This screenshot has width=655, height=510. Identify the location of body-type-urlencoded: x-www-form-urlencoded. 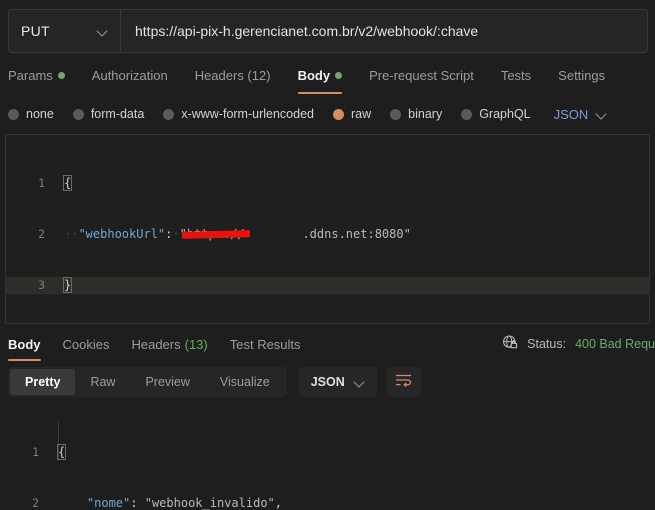
(238, 114).